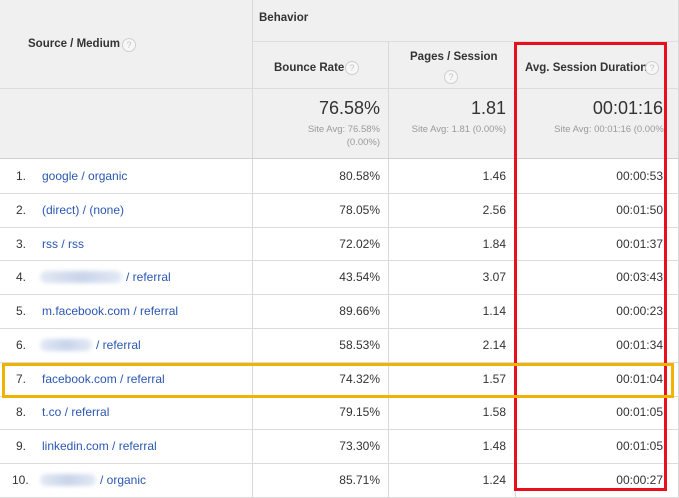  I want to click on bounce-rate-cell: 89.66%, so click(359, 311).